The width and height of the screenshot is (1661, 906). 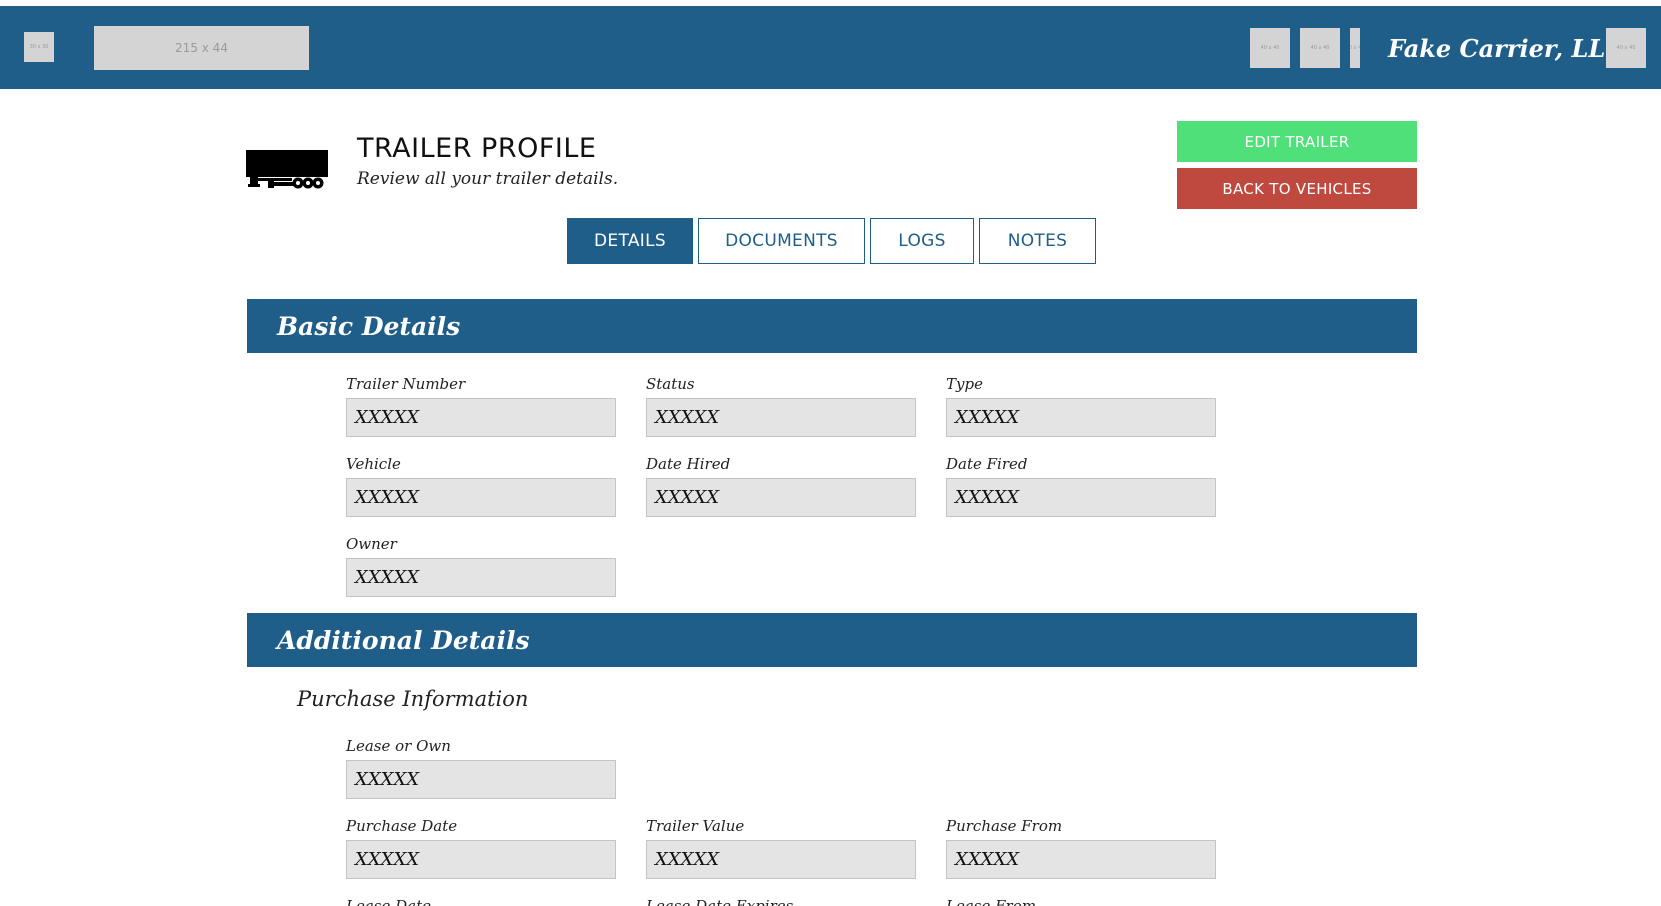 I want to click on messages-icon: 40 x 40, so click(x=1320, y=48).